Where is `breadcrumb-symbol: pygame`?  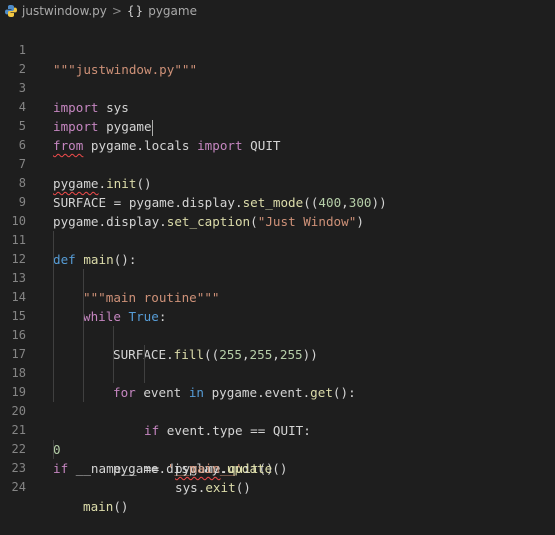
breadcrumb-symbol: pygame is located at coordinates (172, 11).